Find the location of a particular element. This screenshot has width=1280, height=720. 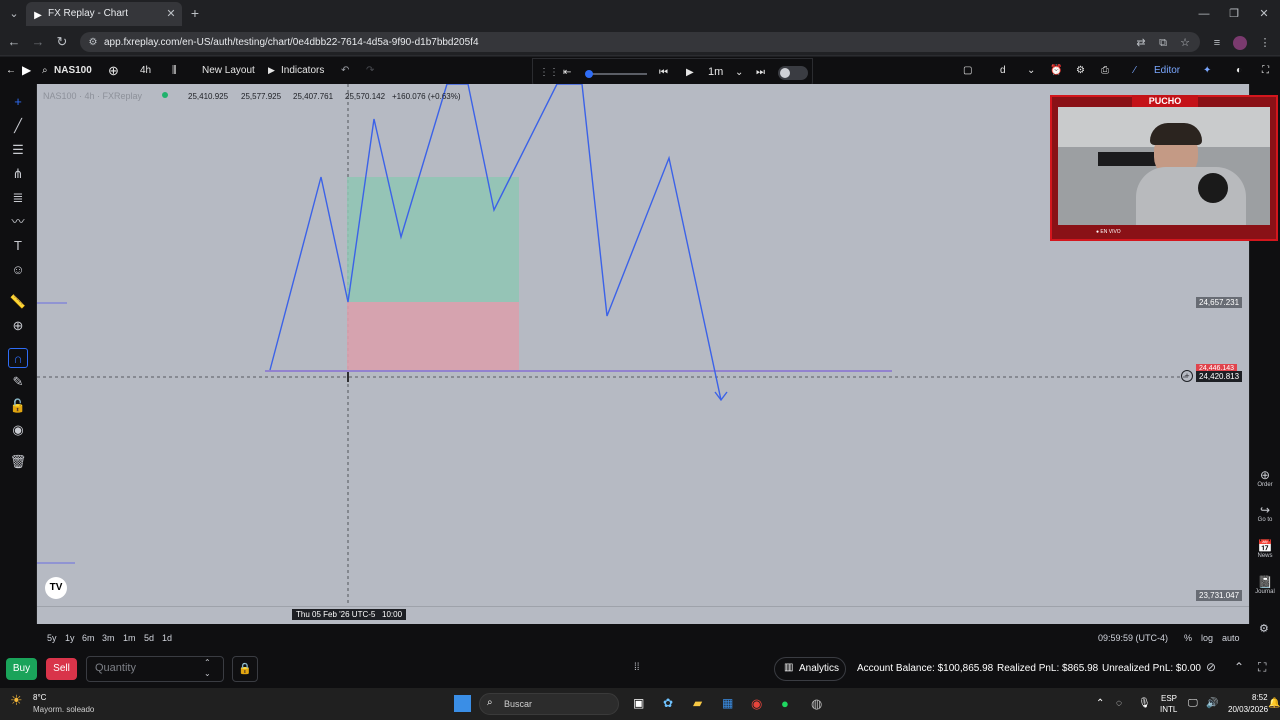

maximize-icon: ❐ is located at coordinates (1234, 14).